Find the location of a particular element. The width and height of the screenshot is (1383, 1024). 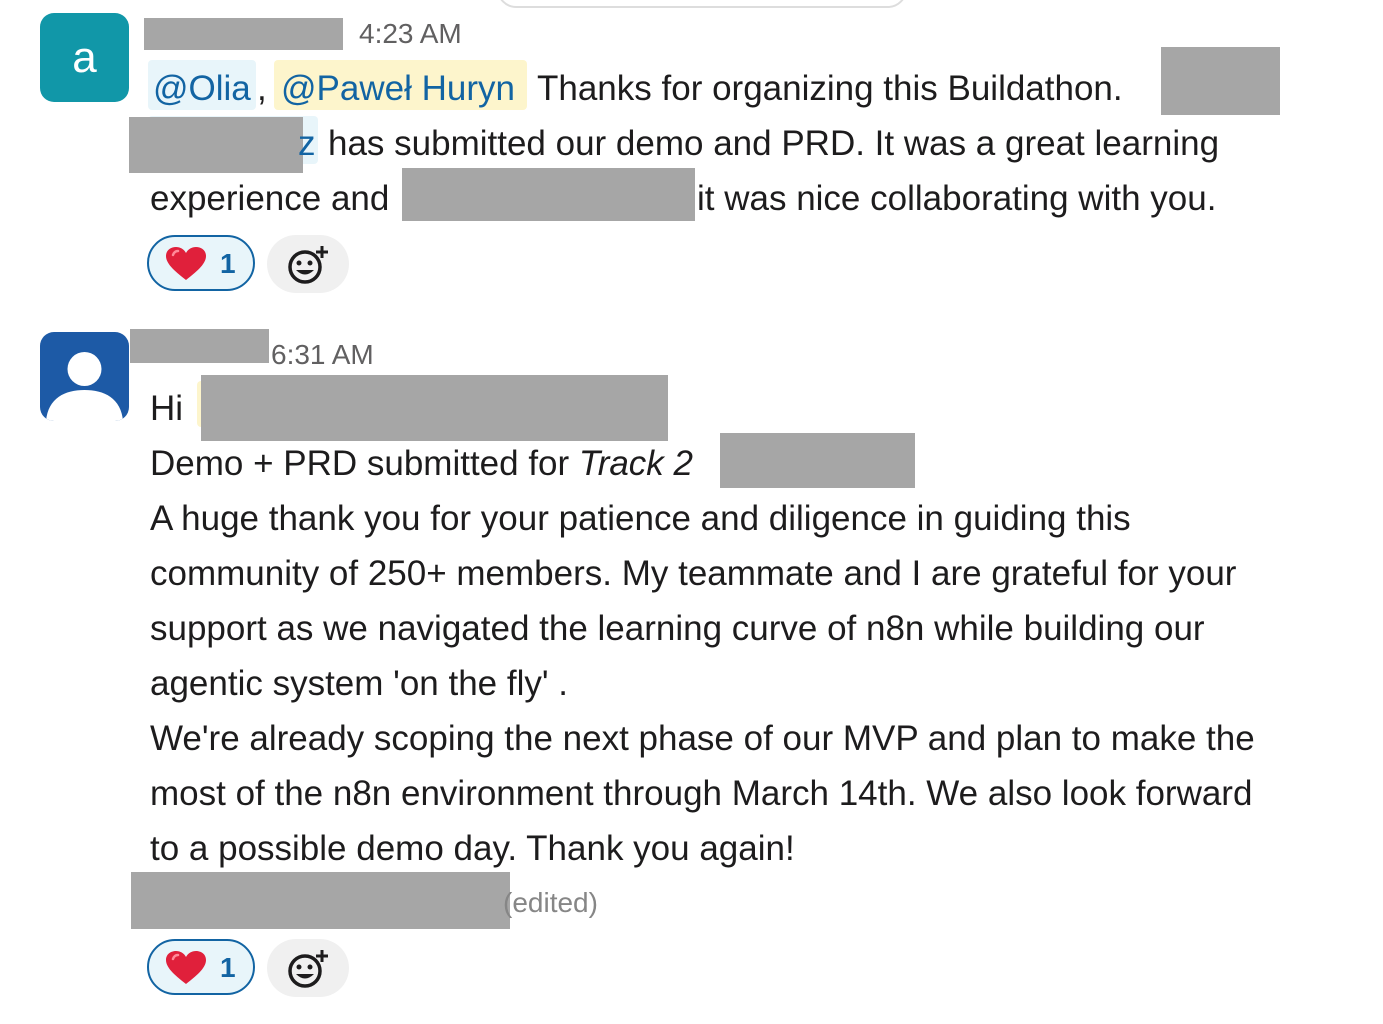

message-text: Hi is located at coordinates (167, 408).